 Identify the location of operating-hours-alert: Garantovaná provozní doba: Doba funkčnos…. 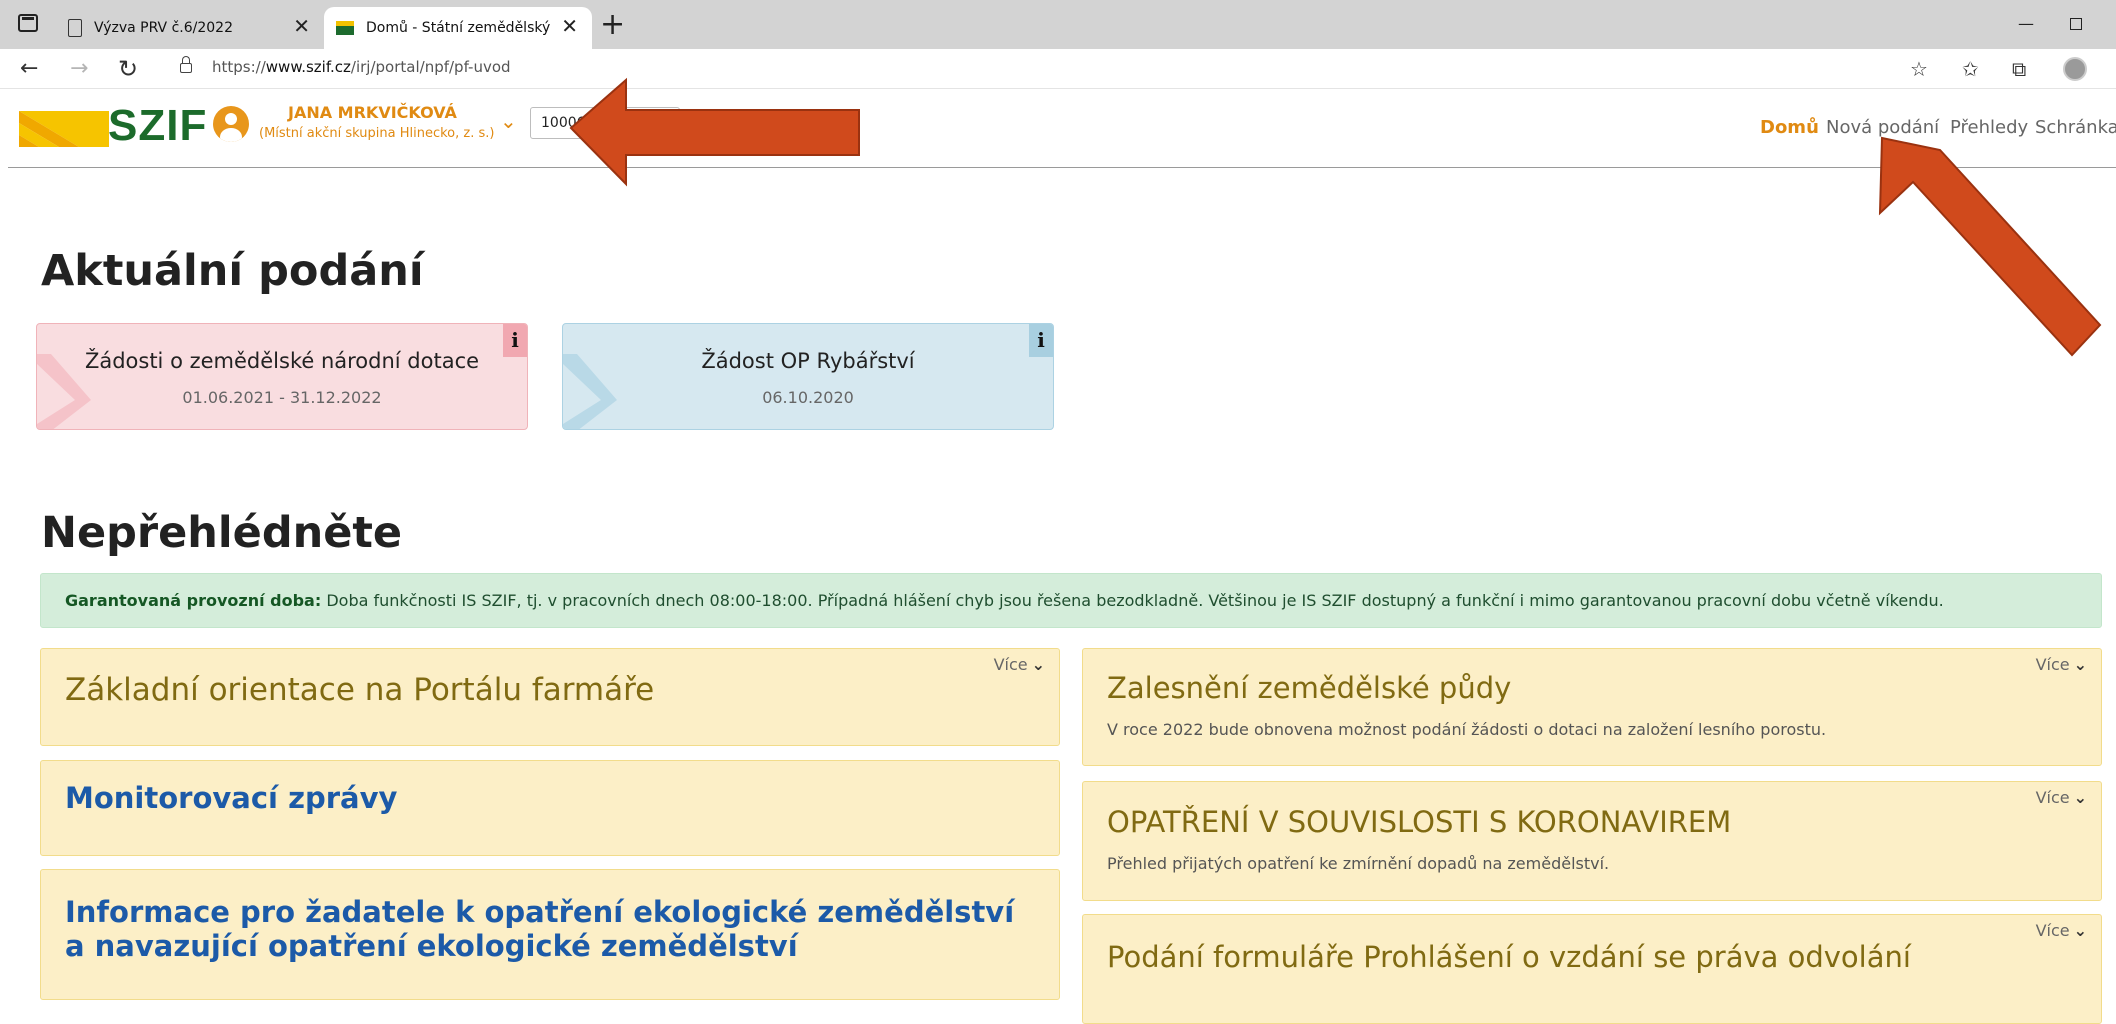
(1071, 600).